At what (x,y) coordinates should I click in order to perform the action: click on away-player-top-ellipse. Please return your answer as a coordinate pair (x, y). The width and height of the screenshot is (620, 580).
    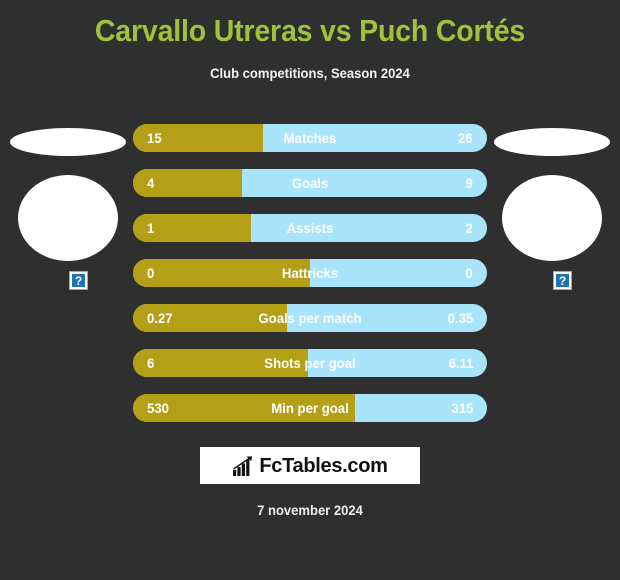
    Looking at the image, I should click on (552, 142).